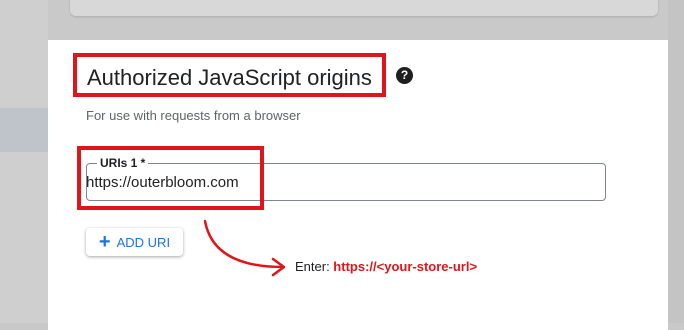  I want to click on field-highlight-box, so click(170, 178).